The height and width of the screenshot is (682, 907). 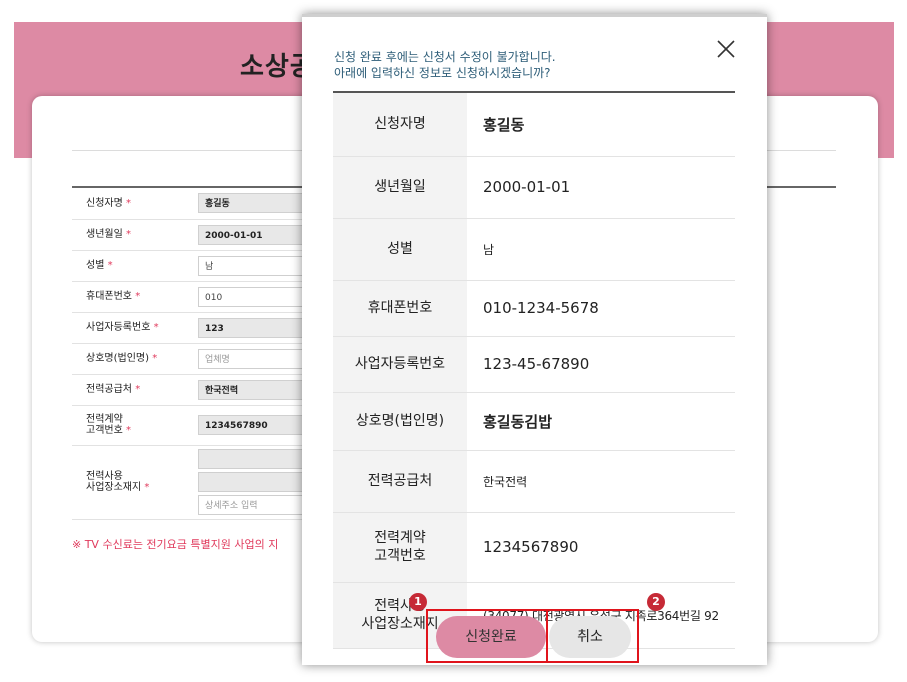 What do you see at coordinates (104, 203) in the screenshot?
I see `field-label: 신청자명` at bounding box center [104, 203].